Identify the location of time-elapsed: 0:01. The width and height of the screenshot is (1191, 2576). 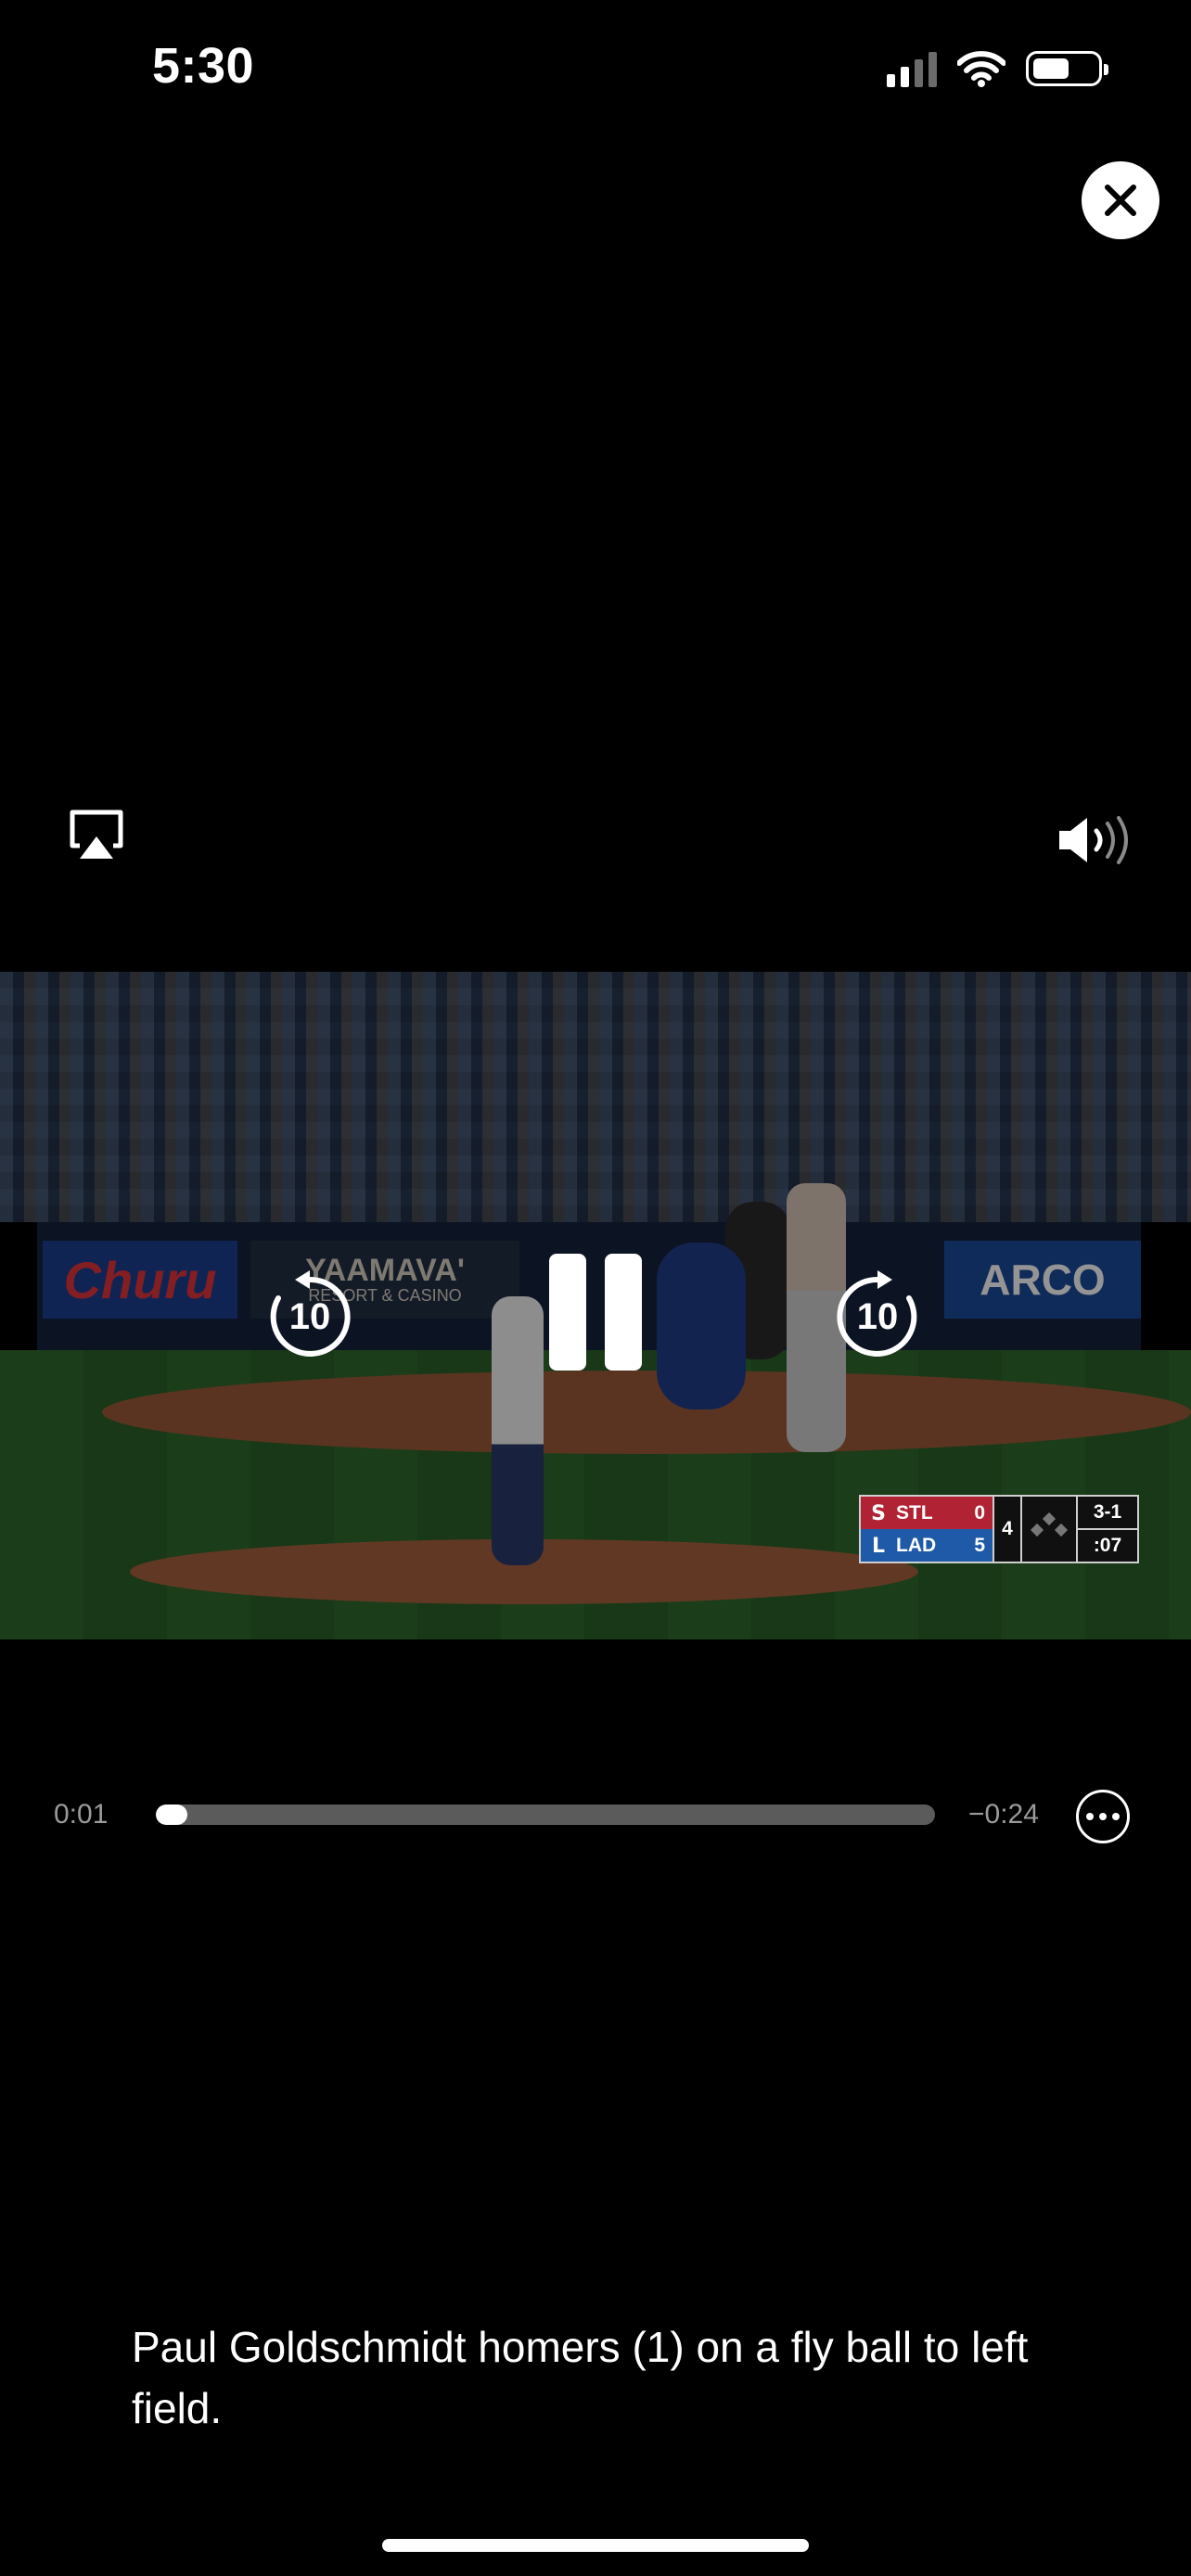
(81, 1814).